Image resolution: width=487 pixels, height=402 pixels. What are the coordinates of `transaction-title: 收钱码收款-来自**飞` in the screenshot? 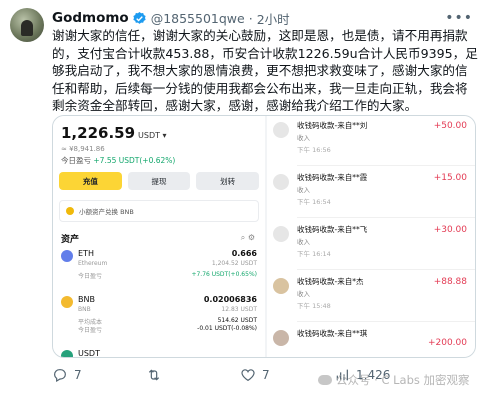 It's located at (332, 229).